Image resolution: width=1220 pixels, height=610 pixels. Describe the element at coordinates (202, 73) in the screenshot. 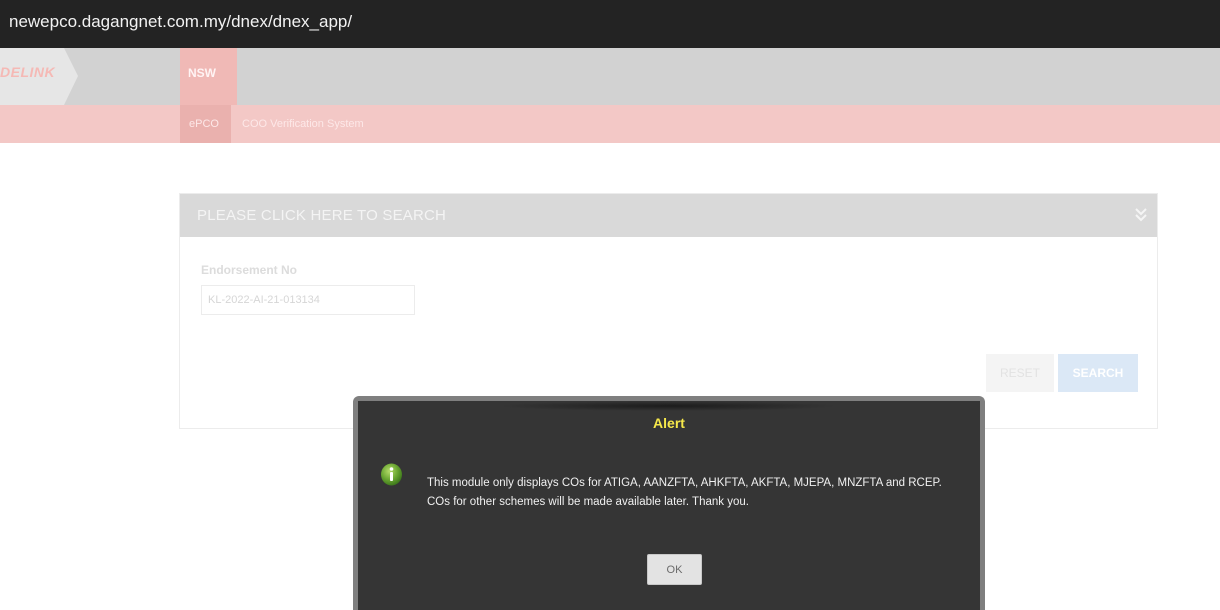

I see `tab-nsw-label: NSW` at that location.